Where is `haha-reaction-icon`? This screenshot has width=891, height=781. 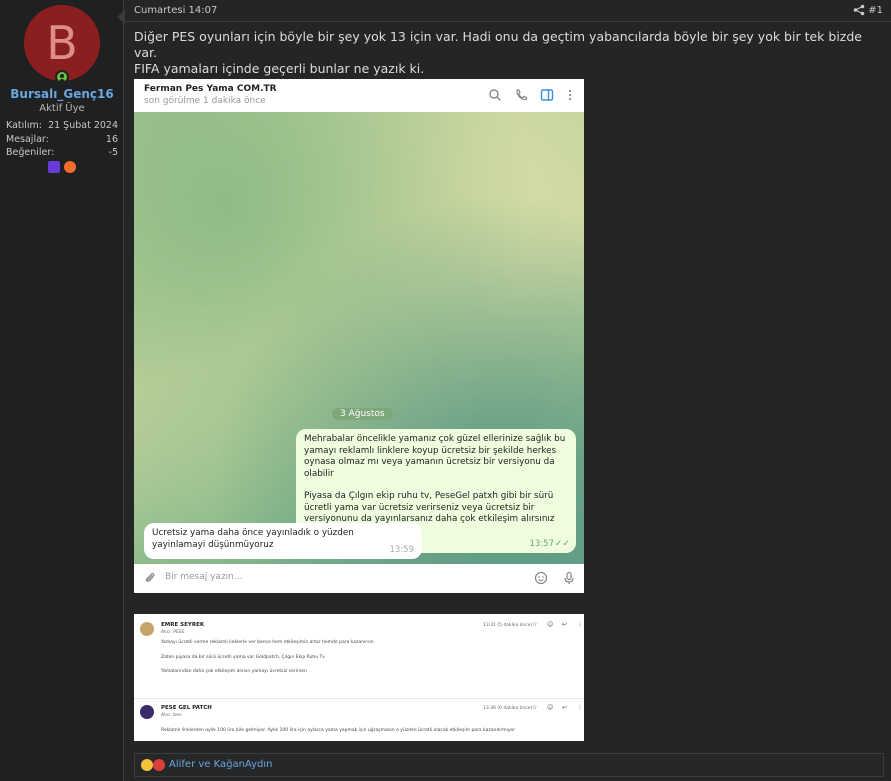
haha-reaction-icon is located at coordinates (147, 765).